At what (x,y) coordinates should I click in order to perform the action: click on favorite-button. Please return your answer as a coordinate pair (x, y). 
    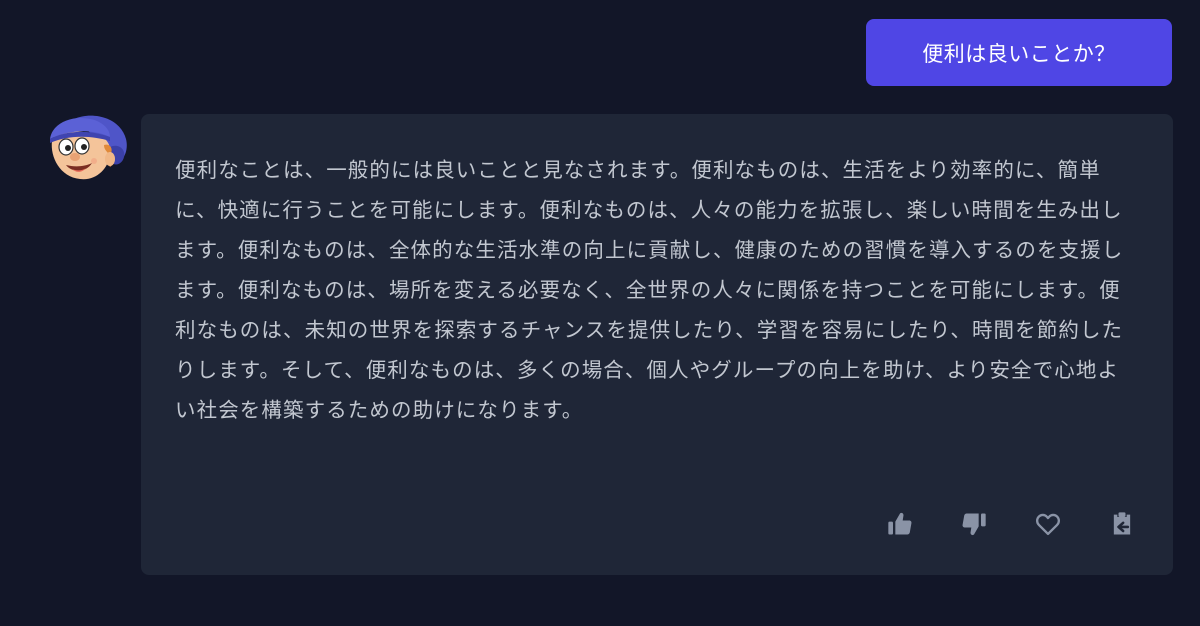
    Looking at the image, I should click on (1048, 524).